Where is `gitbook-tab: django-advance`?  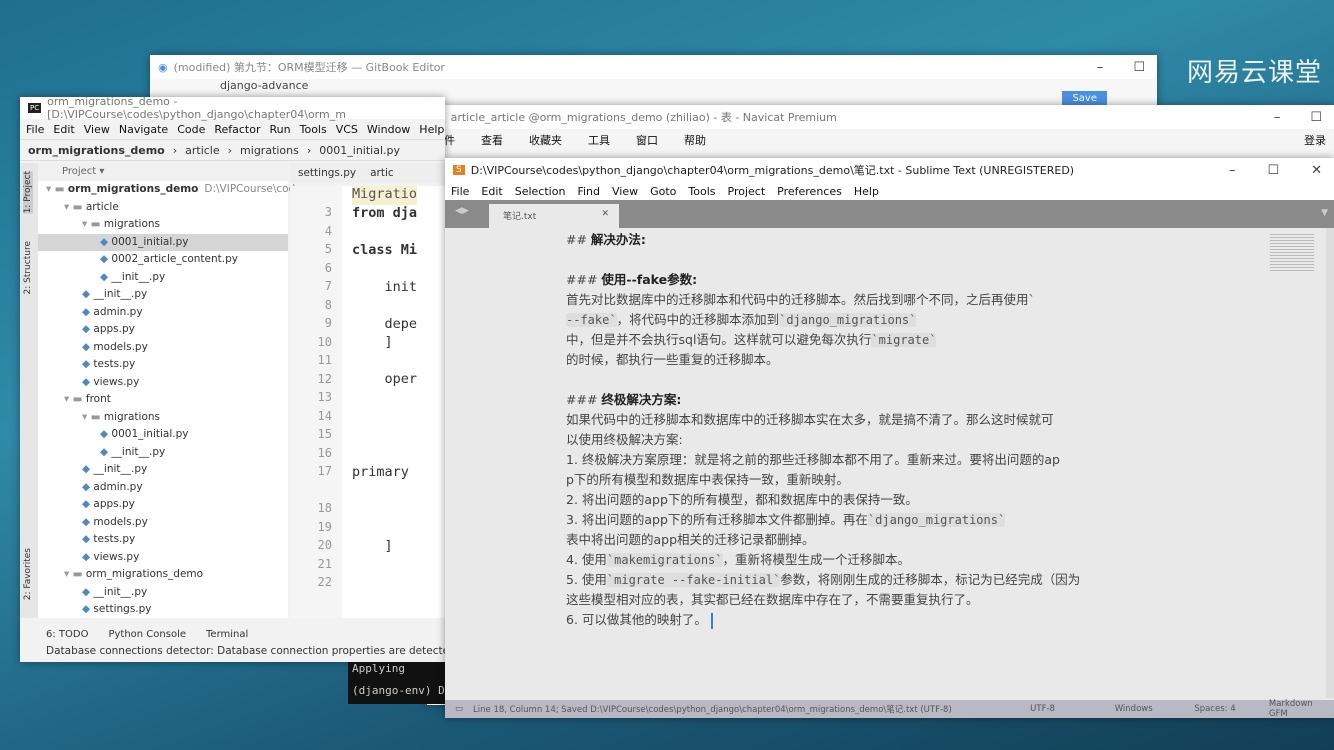 gitbook-tab: django-advance is located at coordinates (653, 85).